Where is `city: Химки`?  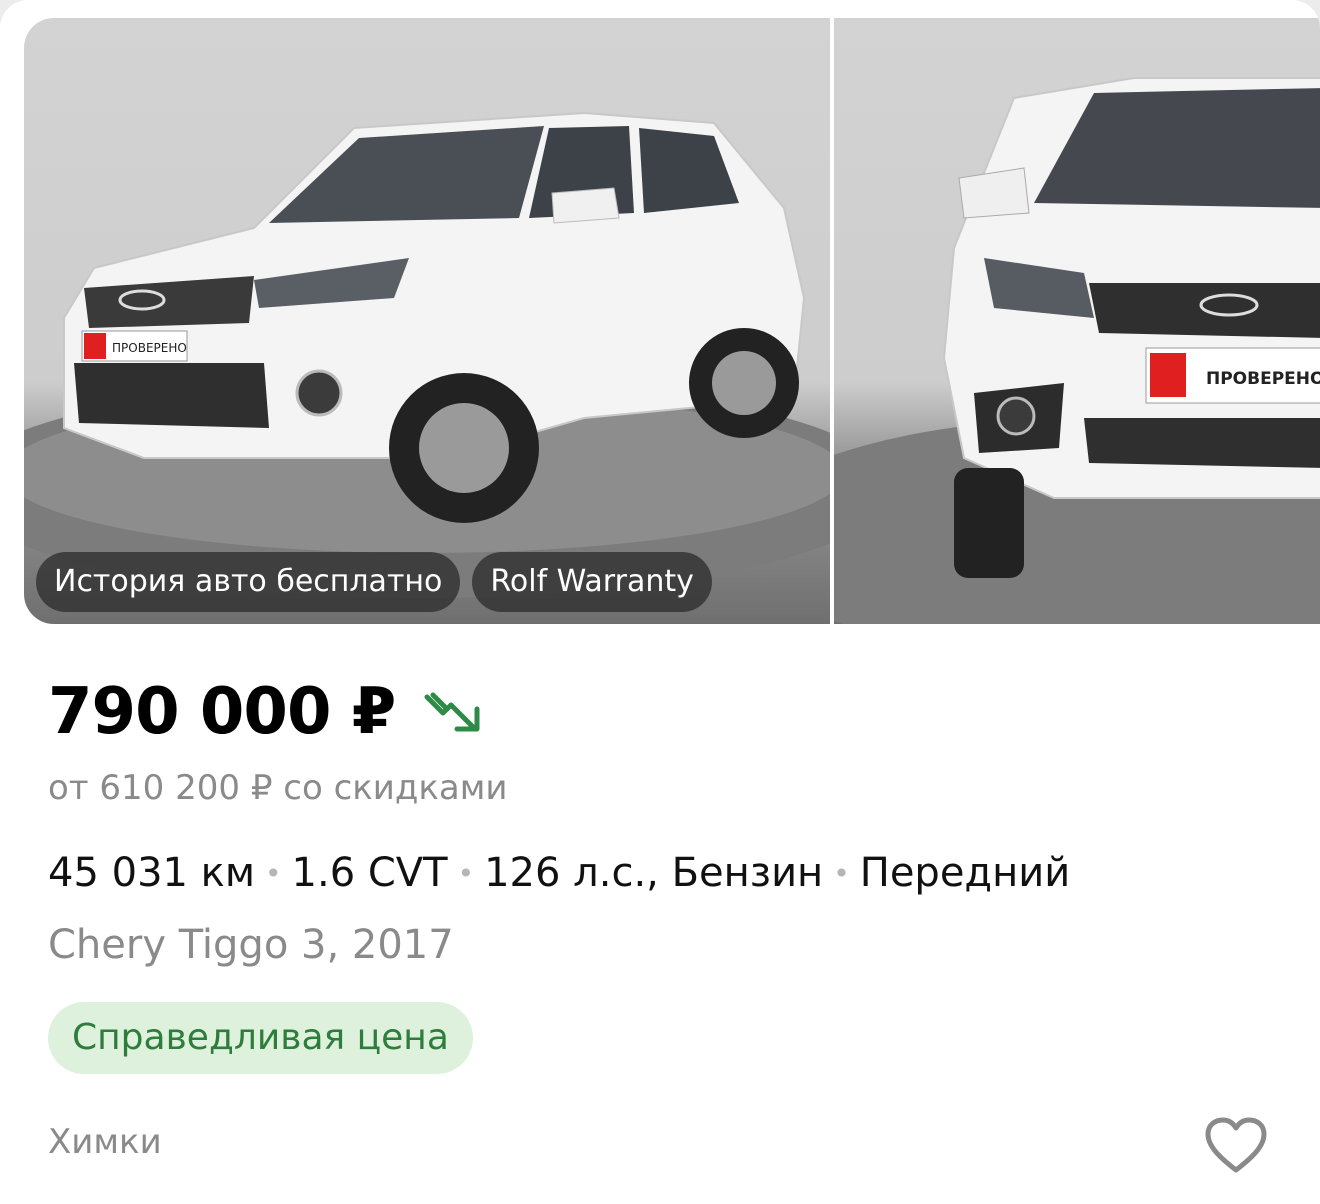 city: Химки is located at coordinates (105, 1142).